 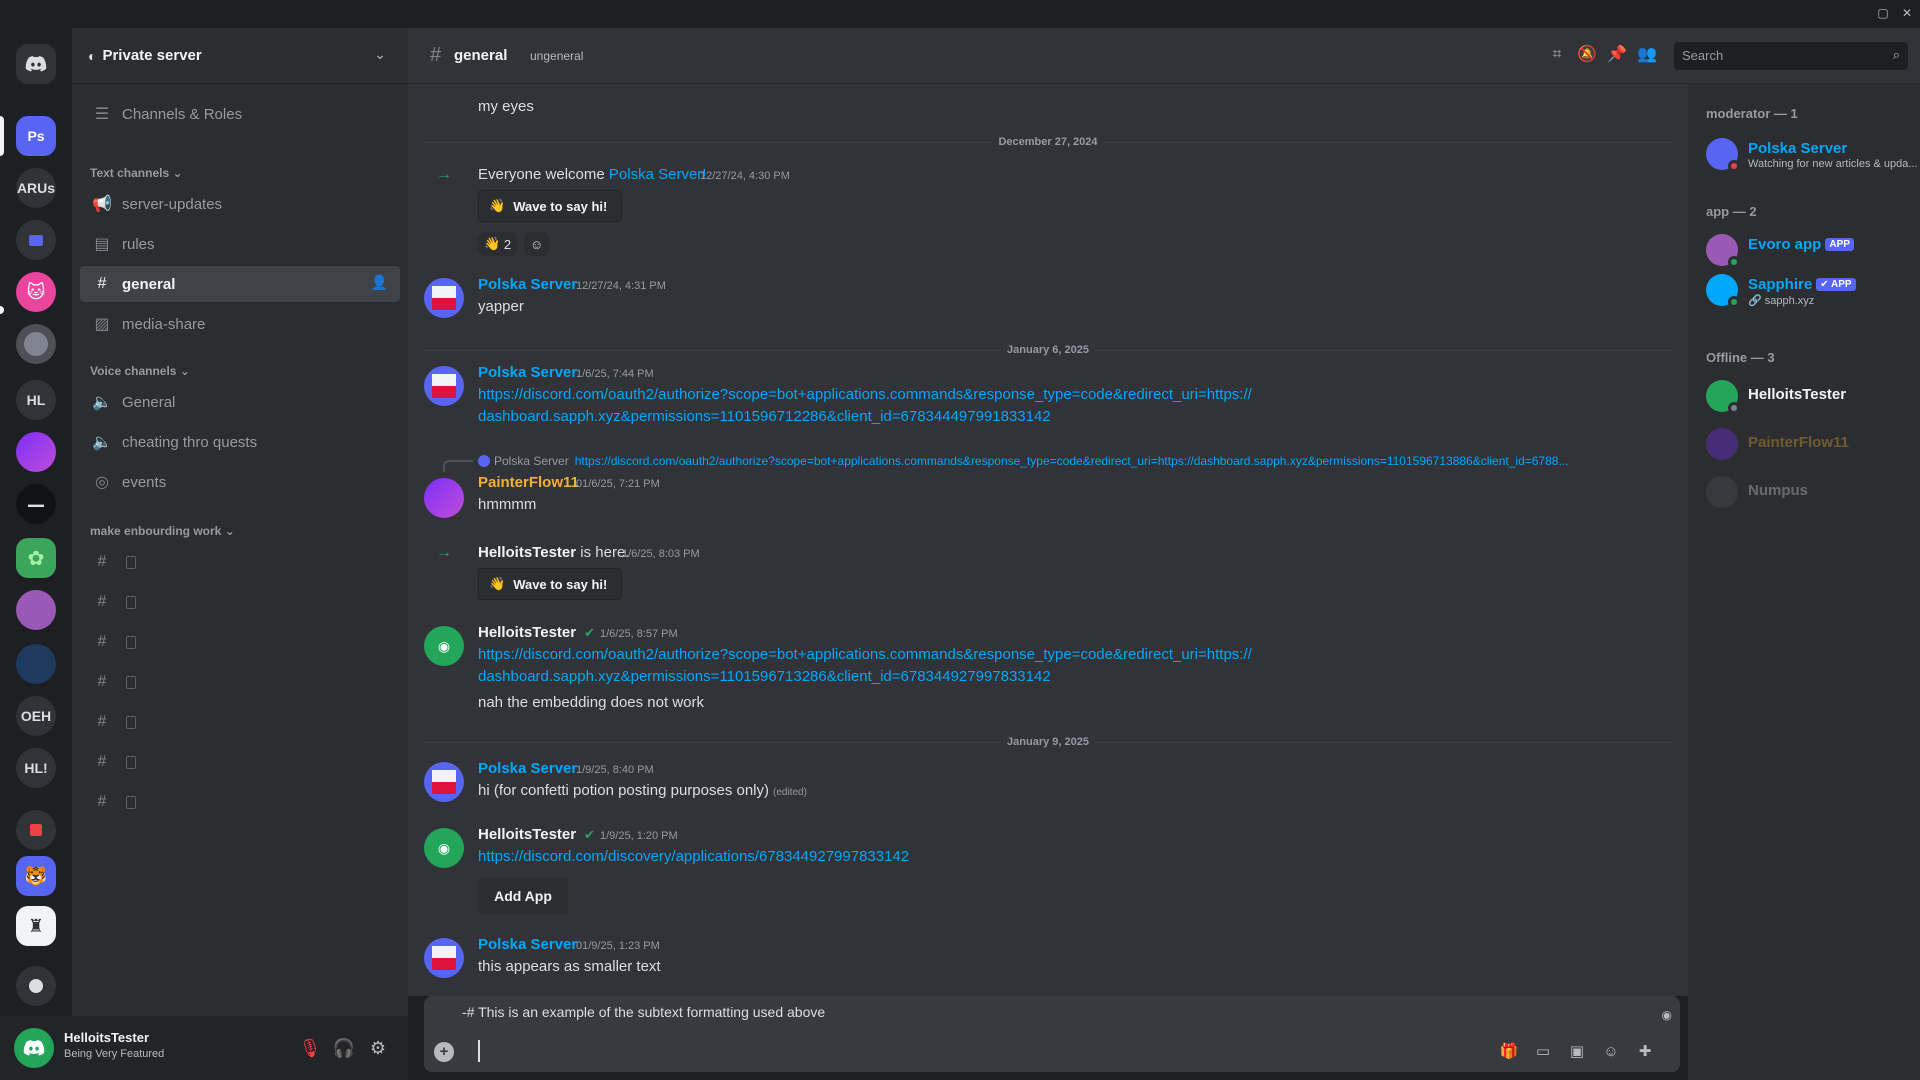 What do you see at coordinates (240, 482) in the screenshot?
I see `channel-events: ◎ events` at bounding box center [240, 482].